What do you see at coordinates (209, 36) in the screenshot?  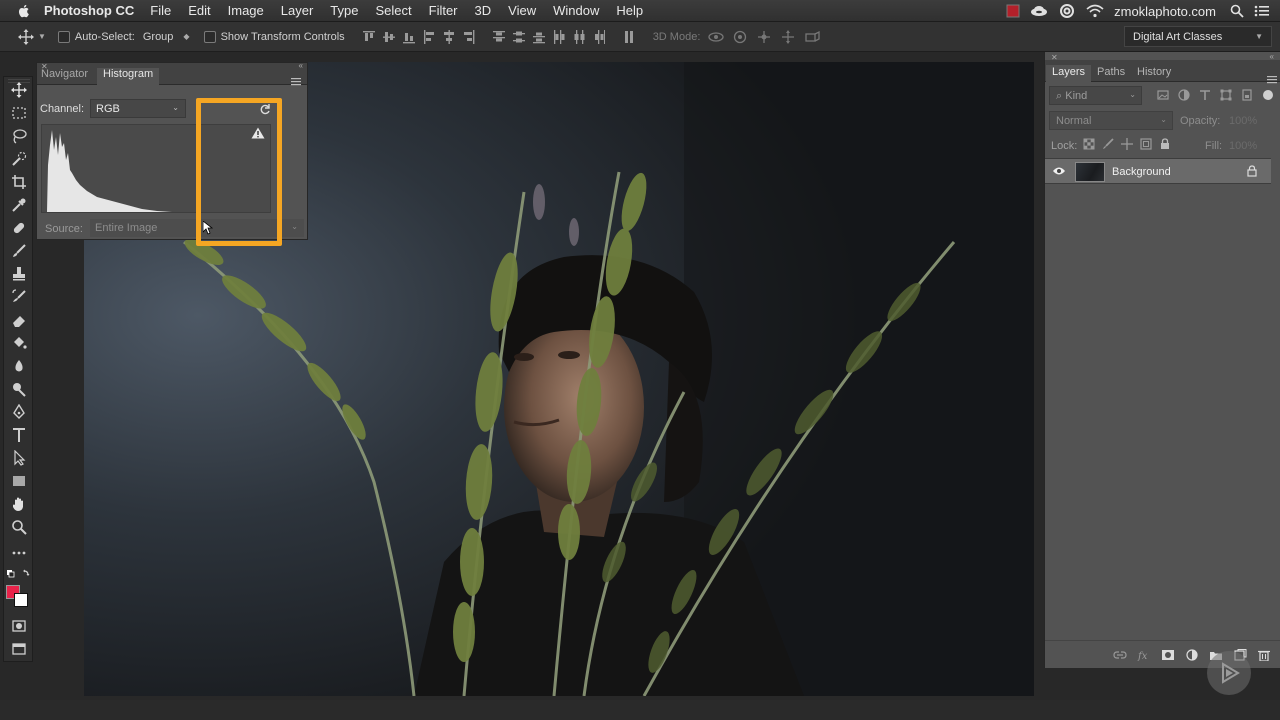 I see `transform-controls-checkbox` at bounding box center [209, 36].